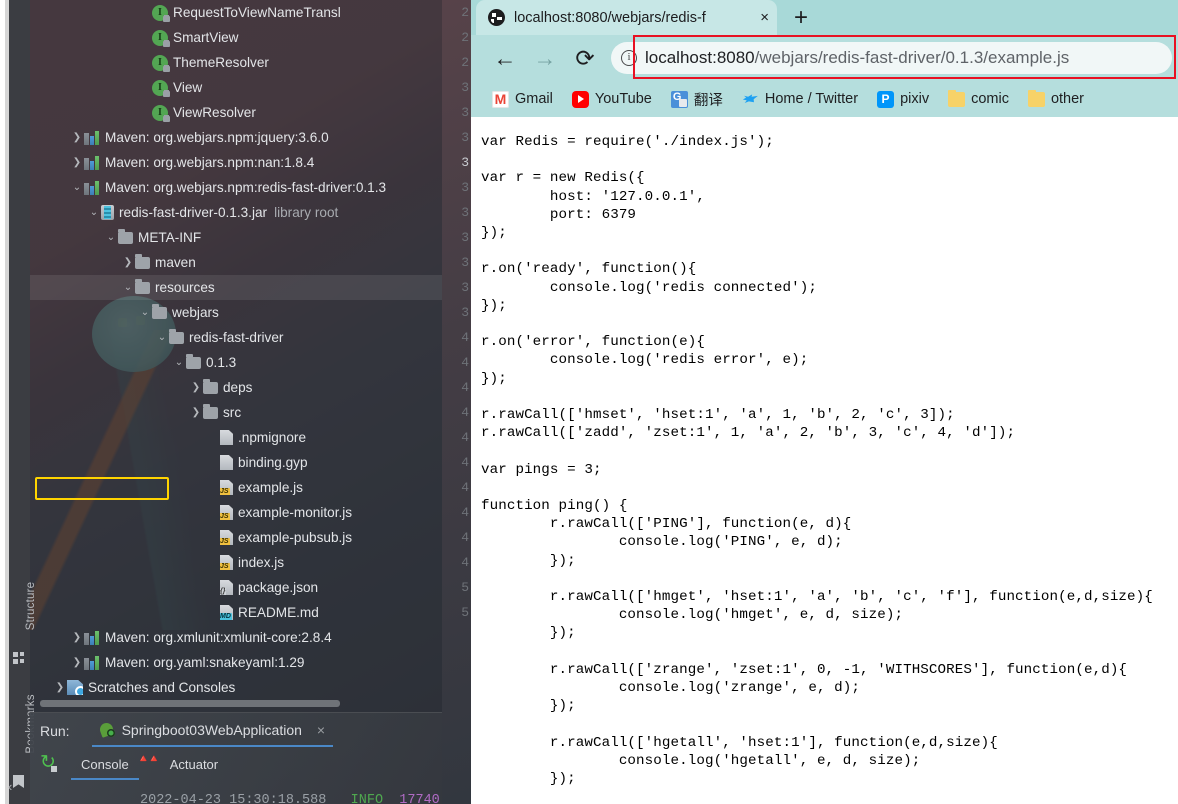  What do you see at coordinates (236, 237) in the screenshot?
I see `tree-node: ⌄ META-INF` at bounding box center [236, 237].